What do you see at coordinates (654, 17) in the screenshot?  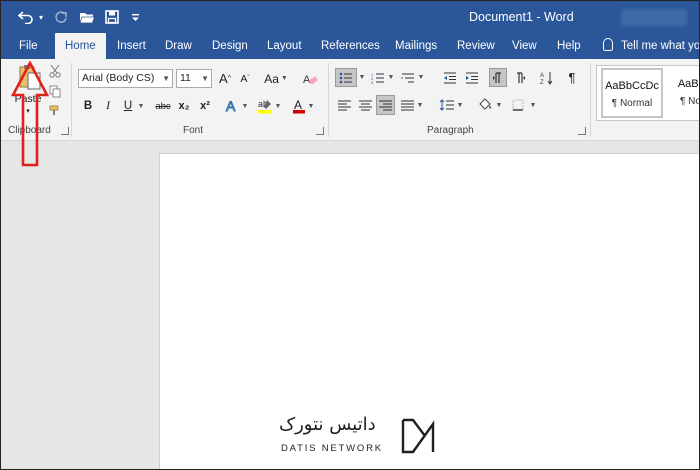 I see `account-area` at bounding box center [654, 17].